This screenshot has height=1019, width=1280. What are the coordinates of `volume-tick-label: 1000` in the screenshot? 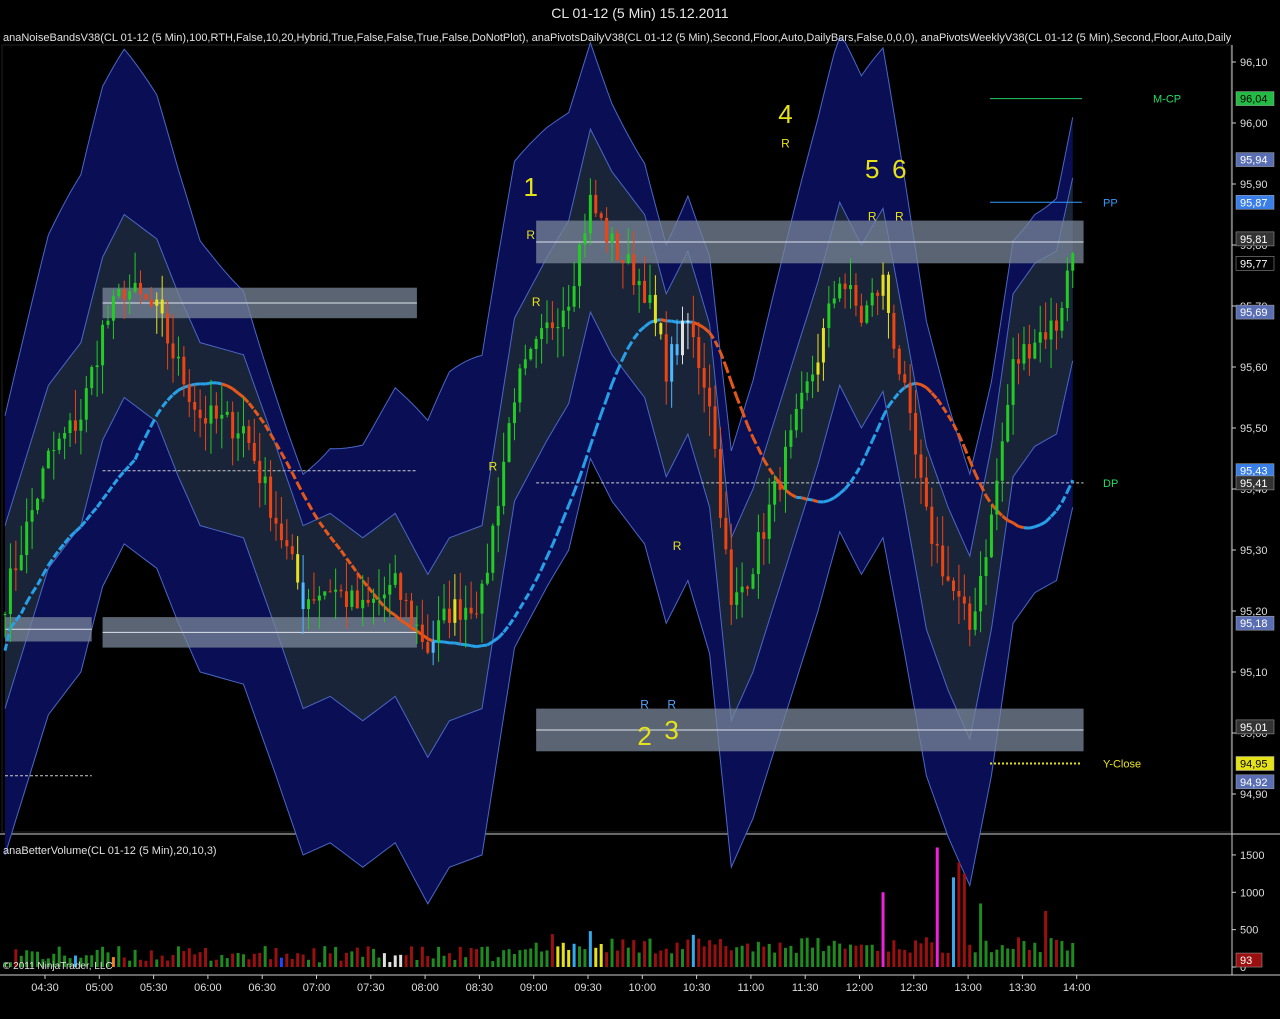 It's located at (1252, 893).